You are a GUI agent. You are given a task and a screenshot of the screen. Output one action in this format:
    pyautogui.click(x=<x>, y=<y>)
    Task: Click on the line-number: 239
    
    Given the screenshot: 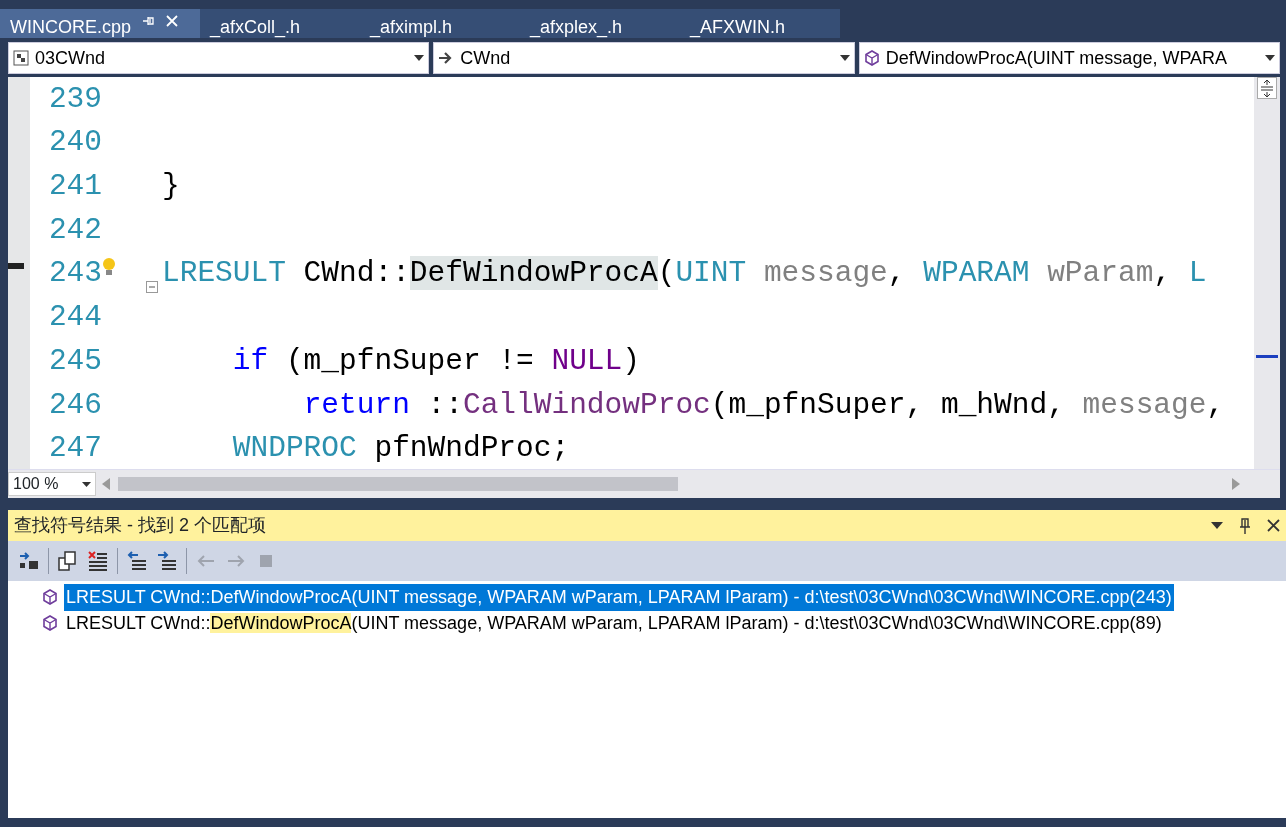 What is the action you would take?
    pyautogui.click(x=74, y=99)
    